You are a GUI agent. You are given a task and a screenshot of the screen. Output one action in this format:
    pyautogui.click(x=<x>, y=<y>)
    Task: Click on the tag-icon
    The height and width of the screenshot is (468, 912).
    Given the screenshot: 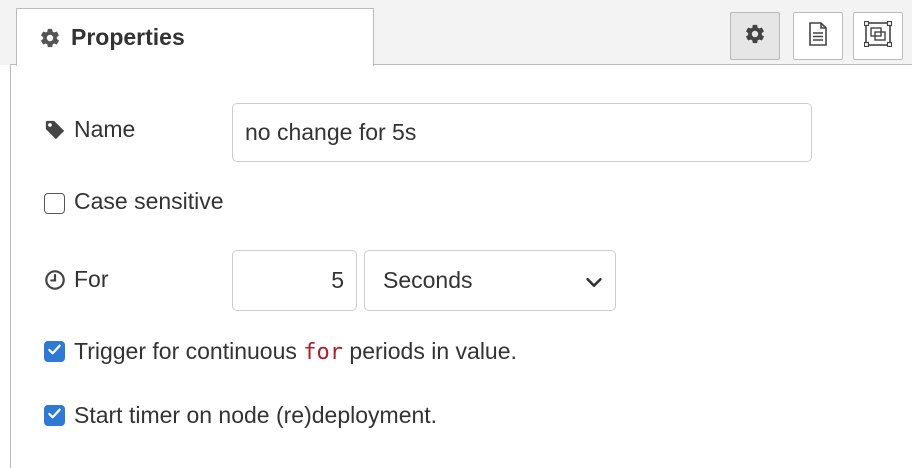 What is the action you would take?
    pyautogui.click(x=55, y=130)
    